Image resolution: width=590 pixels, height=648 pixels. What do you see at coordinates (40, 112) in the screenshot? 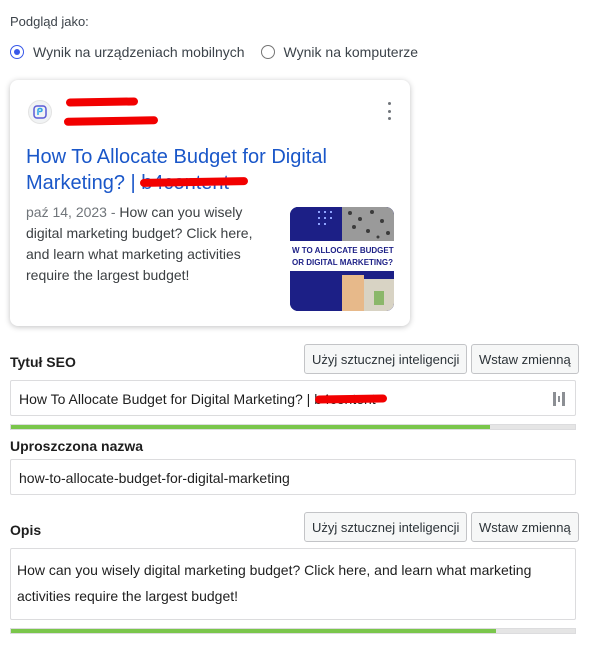
I see `site-favicon-icon` at bounding box center [40, 112].